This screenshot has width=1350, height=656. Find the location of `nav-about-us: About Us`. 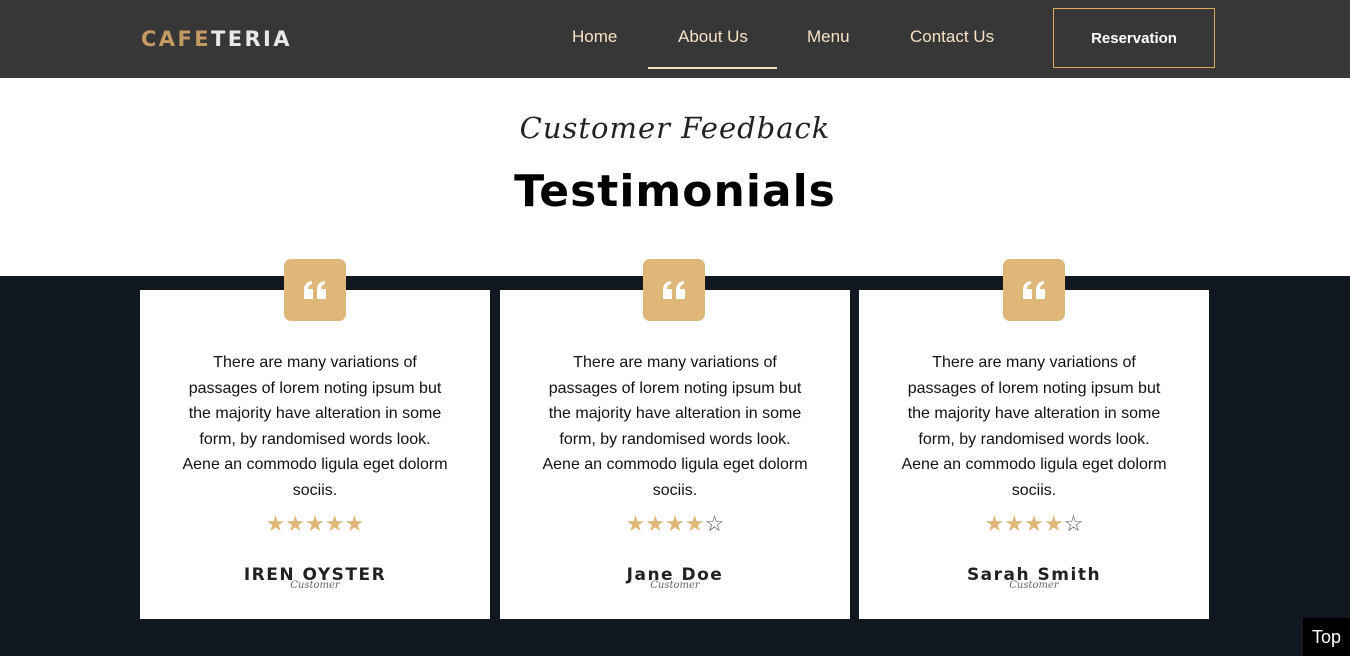

nav-about-us: About Us is located at coordinates (713, 37).